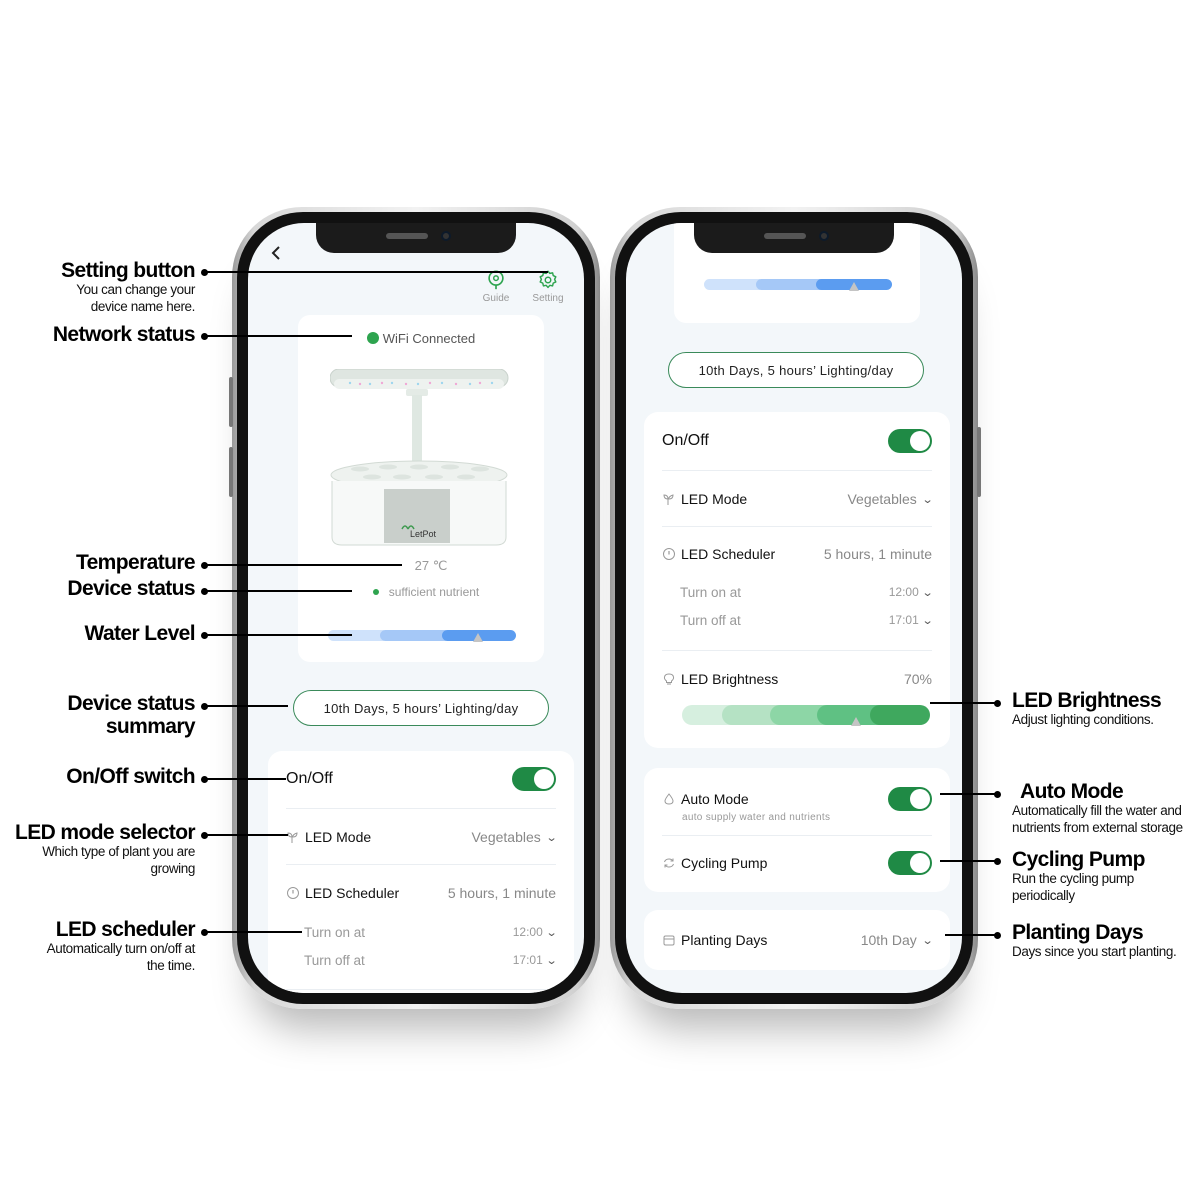 The width and height of the screenshot is (1200, 1200). Describe the element at coordinates (903, 592) in the screenshot. I see `turn-on-value: 12:00` at that location.